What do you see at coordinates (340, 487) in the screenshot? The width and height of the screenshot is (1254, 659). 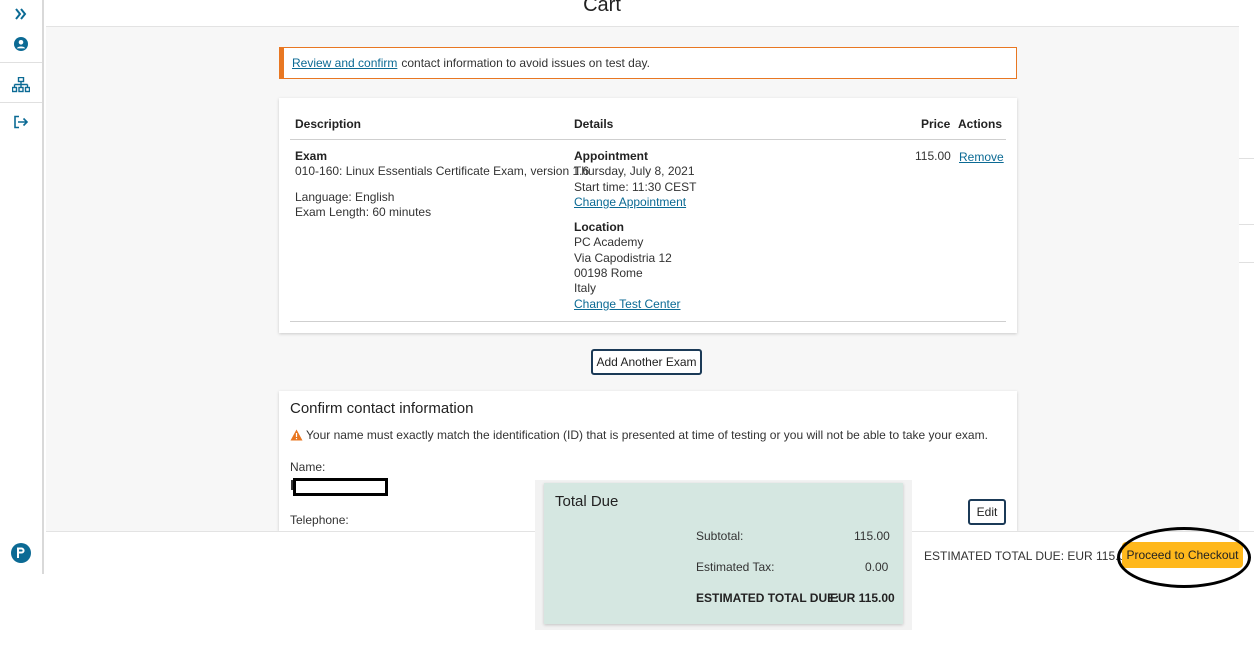 I see `redacted-name` at bounding box center [340, 487].